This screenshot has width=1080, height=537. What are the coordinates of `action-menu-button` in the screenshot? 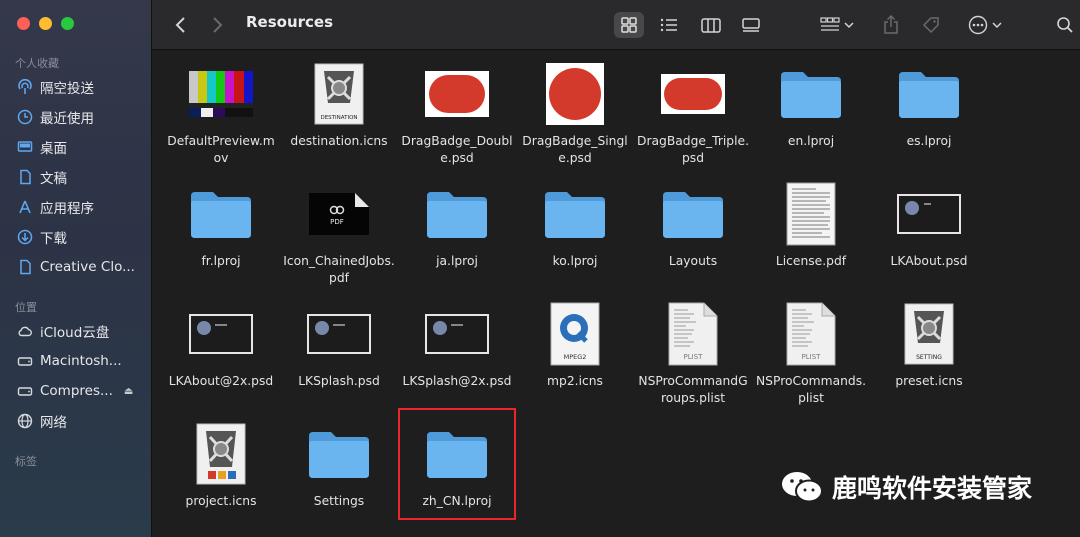 It's located at (985, 25).